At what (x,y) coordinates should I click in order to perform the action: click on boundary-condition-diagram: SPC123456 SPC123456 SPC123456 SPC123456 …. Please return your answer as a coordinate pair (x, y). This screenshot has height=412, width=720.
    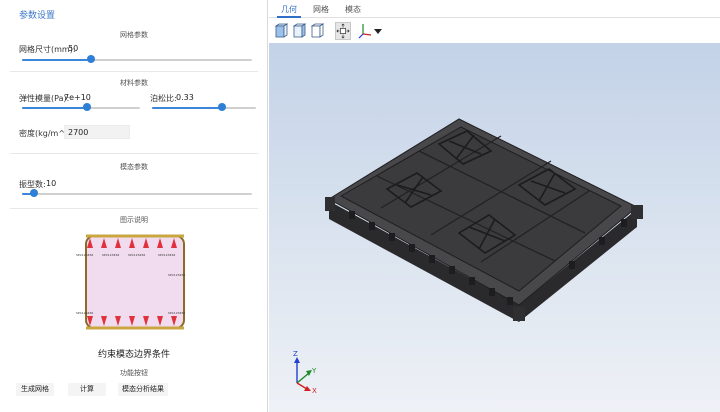
    Looking at the image, I should click on (130, 282).